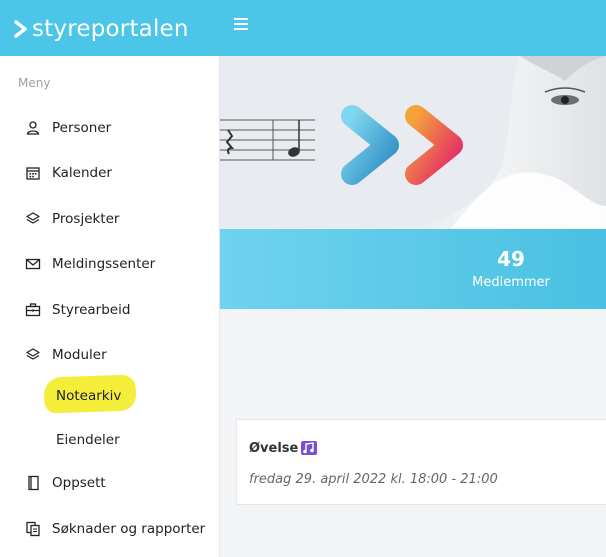  What do you see at coordinates (303, 28) in the screenshot?
I see `top-bar: styreportalen` at bounding box center [303, 28].